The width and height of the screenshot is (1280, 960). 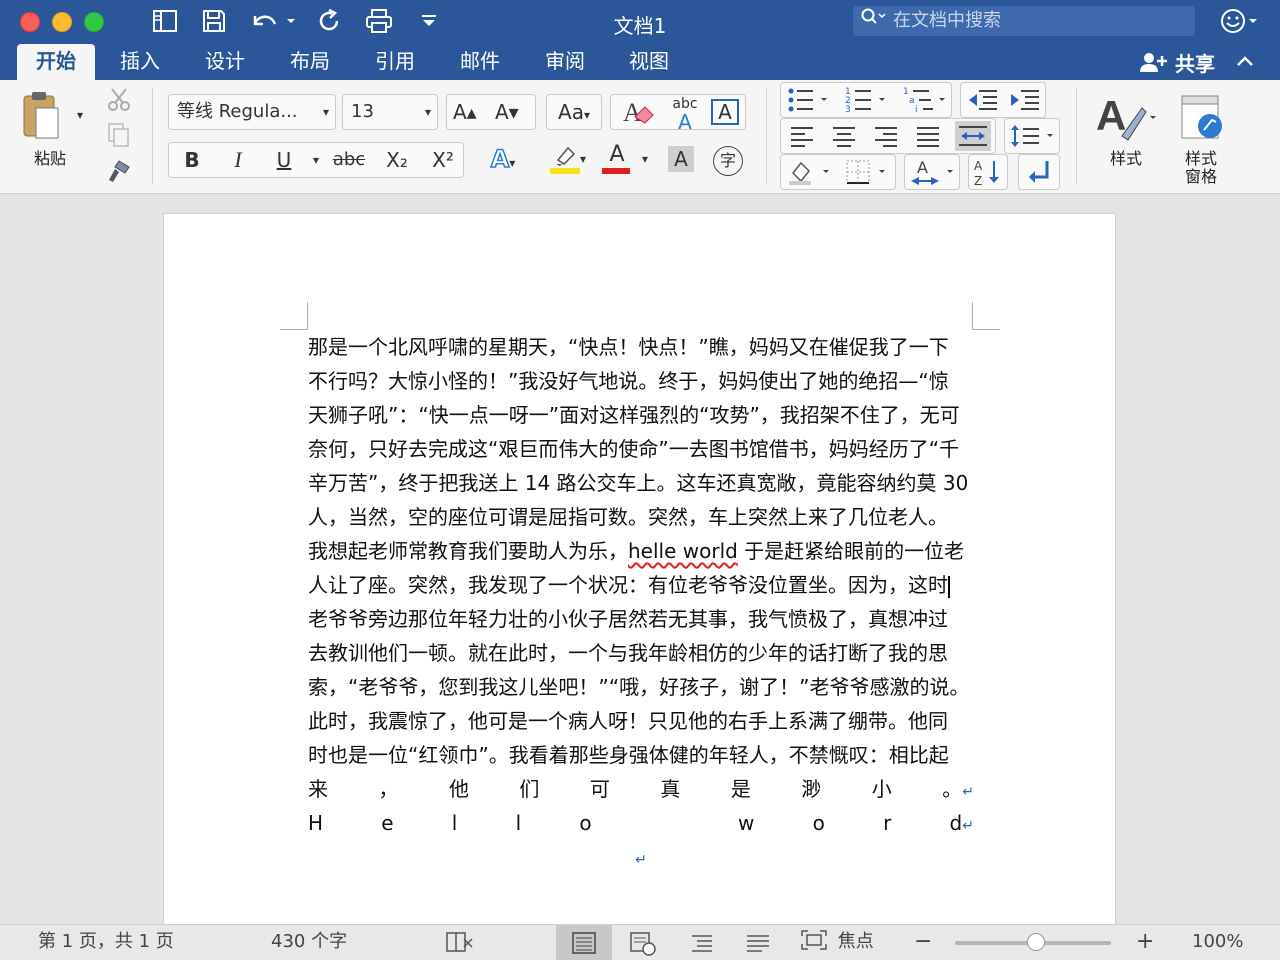 What do you see at coordinates (465, 112) in the screenshot?
I see `grow-font-button: A▴` at bounding box center [465, 112].